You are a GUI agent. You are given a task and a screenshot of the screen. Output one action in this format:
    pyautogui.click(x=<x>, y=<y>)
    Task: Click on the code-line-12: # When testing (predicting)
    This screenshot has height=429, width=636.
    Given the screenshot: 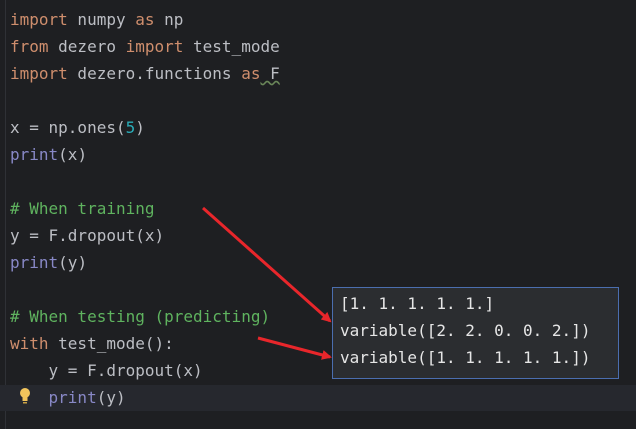 What is the action you would take?
    pyautogui.click(x=140, y=317)
    